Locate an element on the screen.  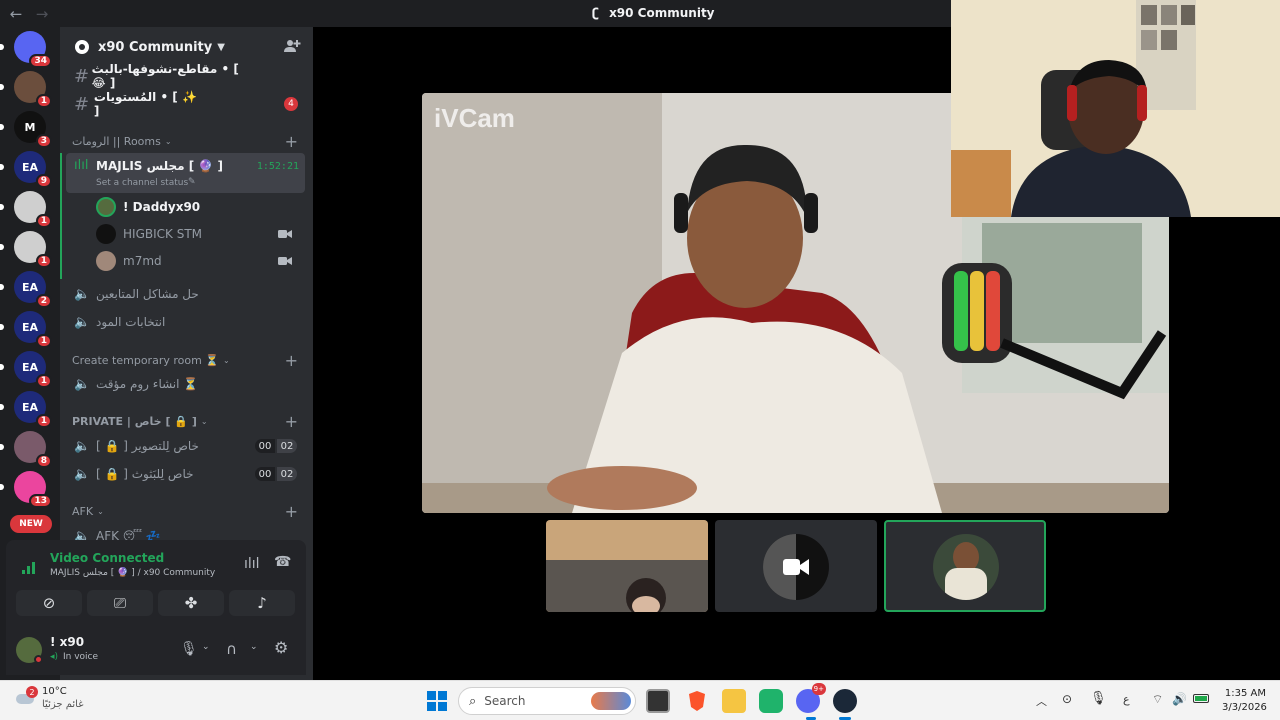
server-discord-icon: 34 is located at coordinates (33, 49).